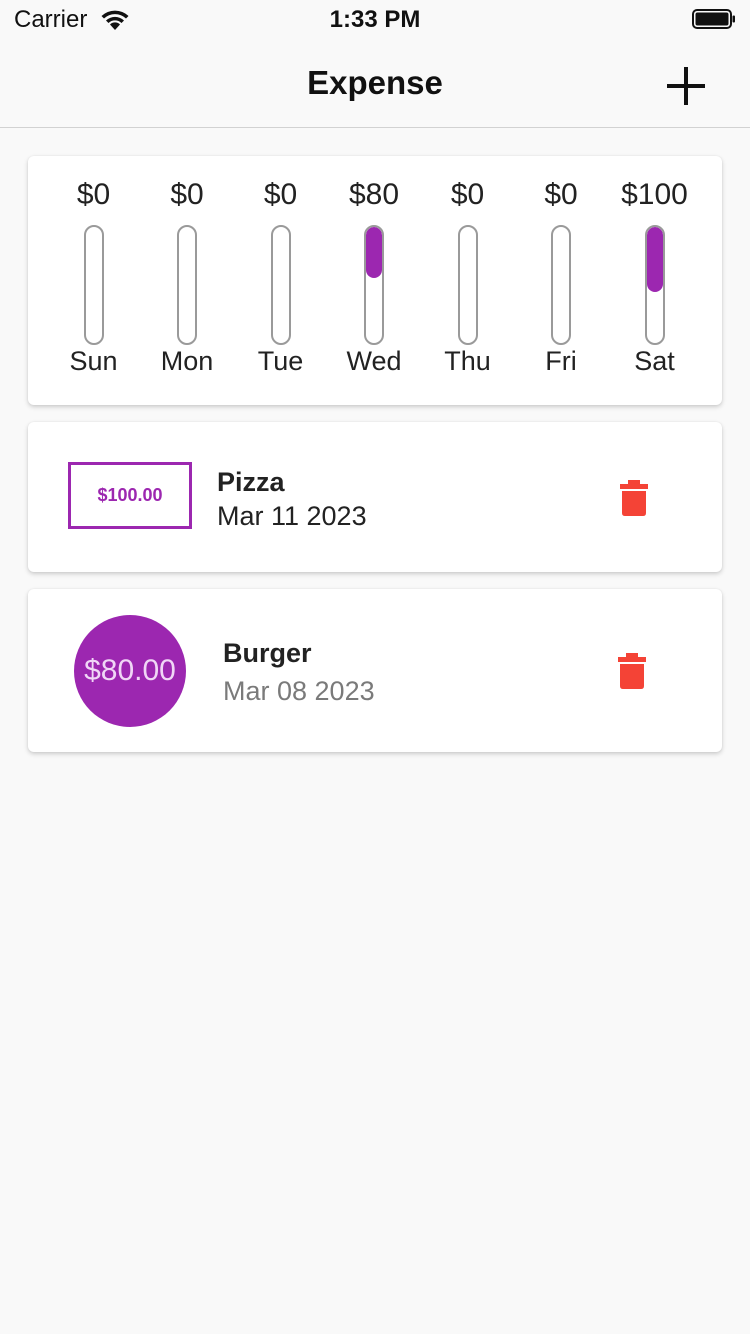  What do you see at coordinates (654, 361) in the screenshot?
I see `chart-day-label: Sat` at bounding box center [654, 361].